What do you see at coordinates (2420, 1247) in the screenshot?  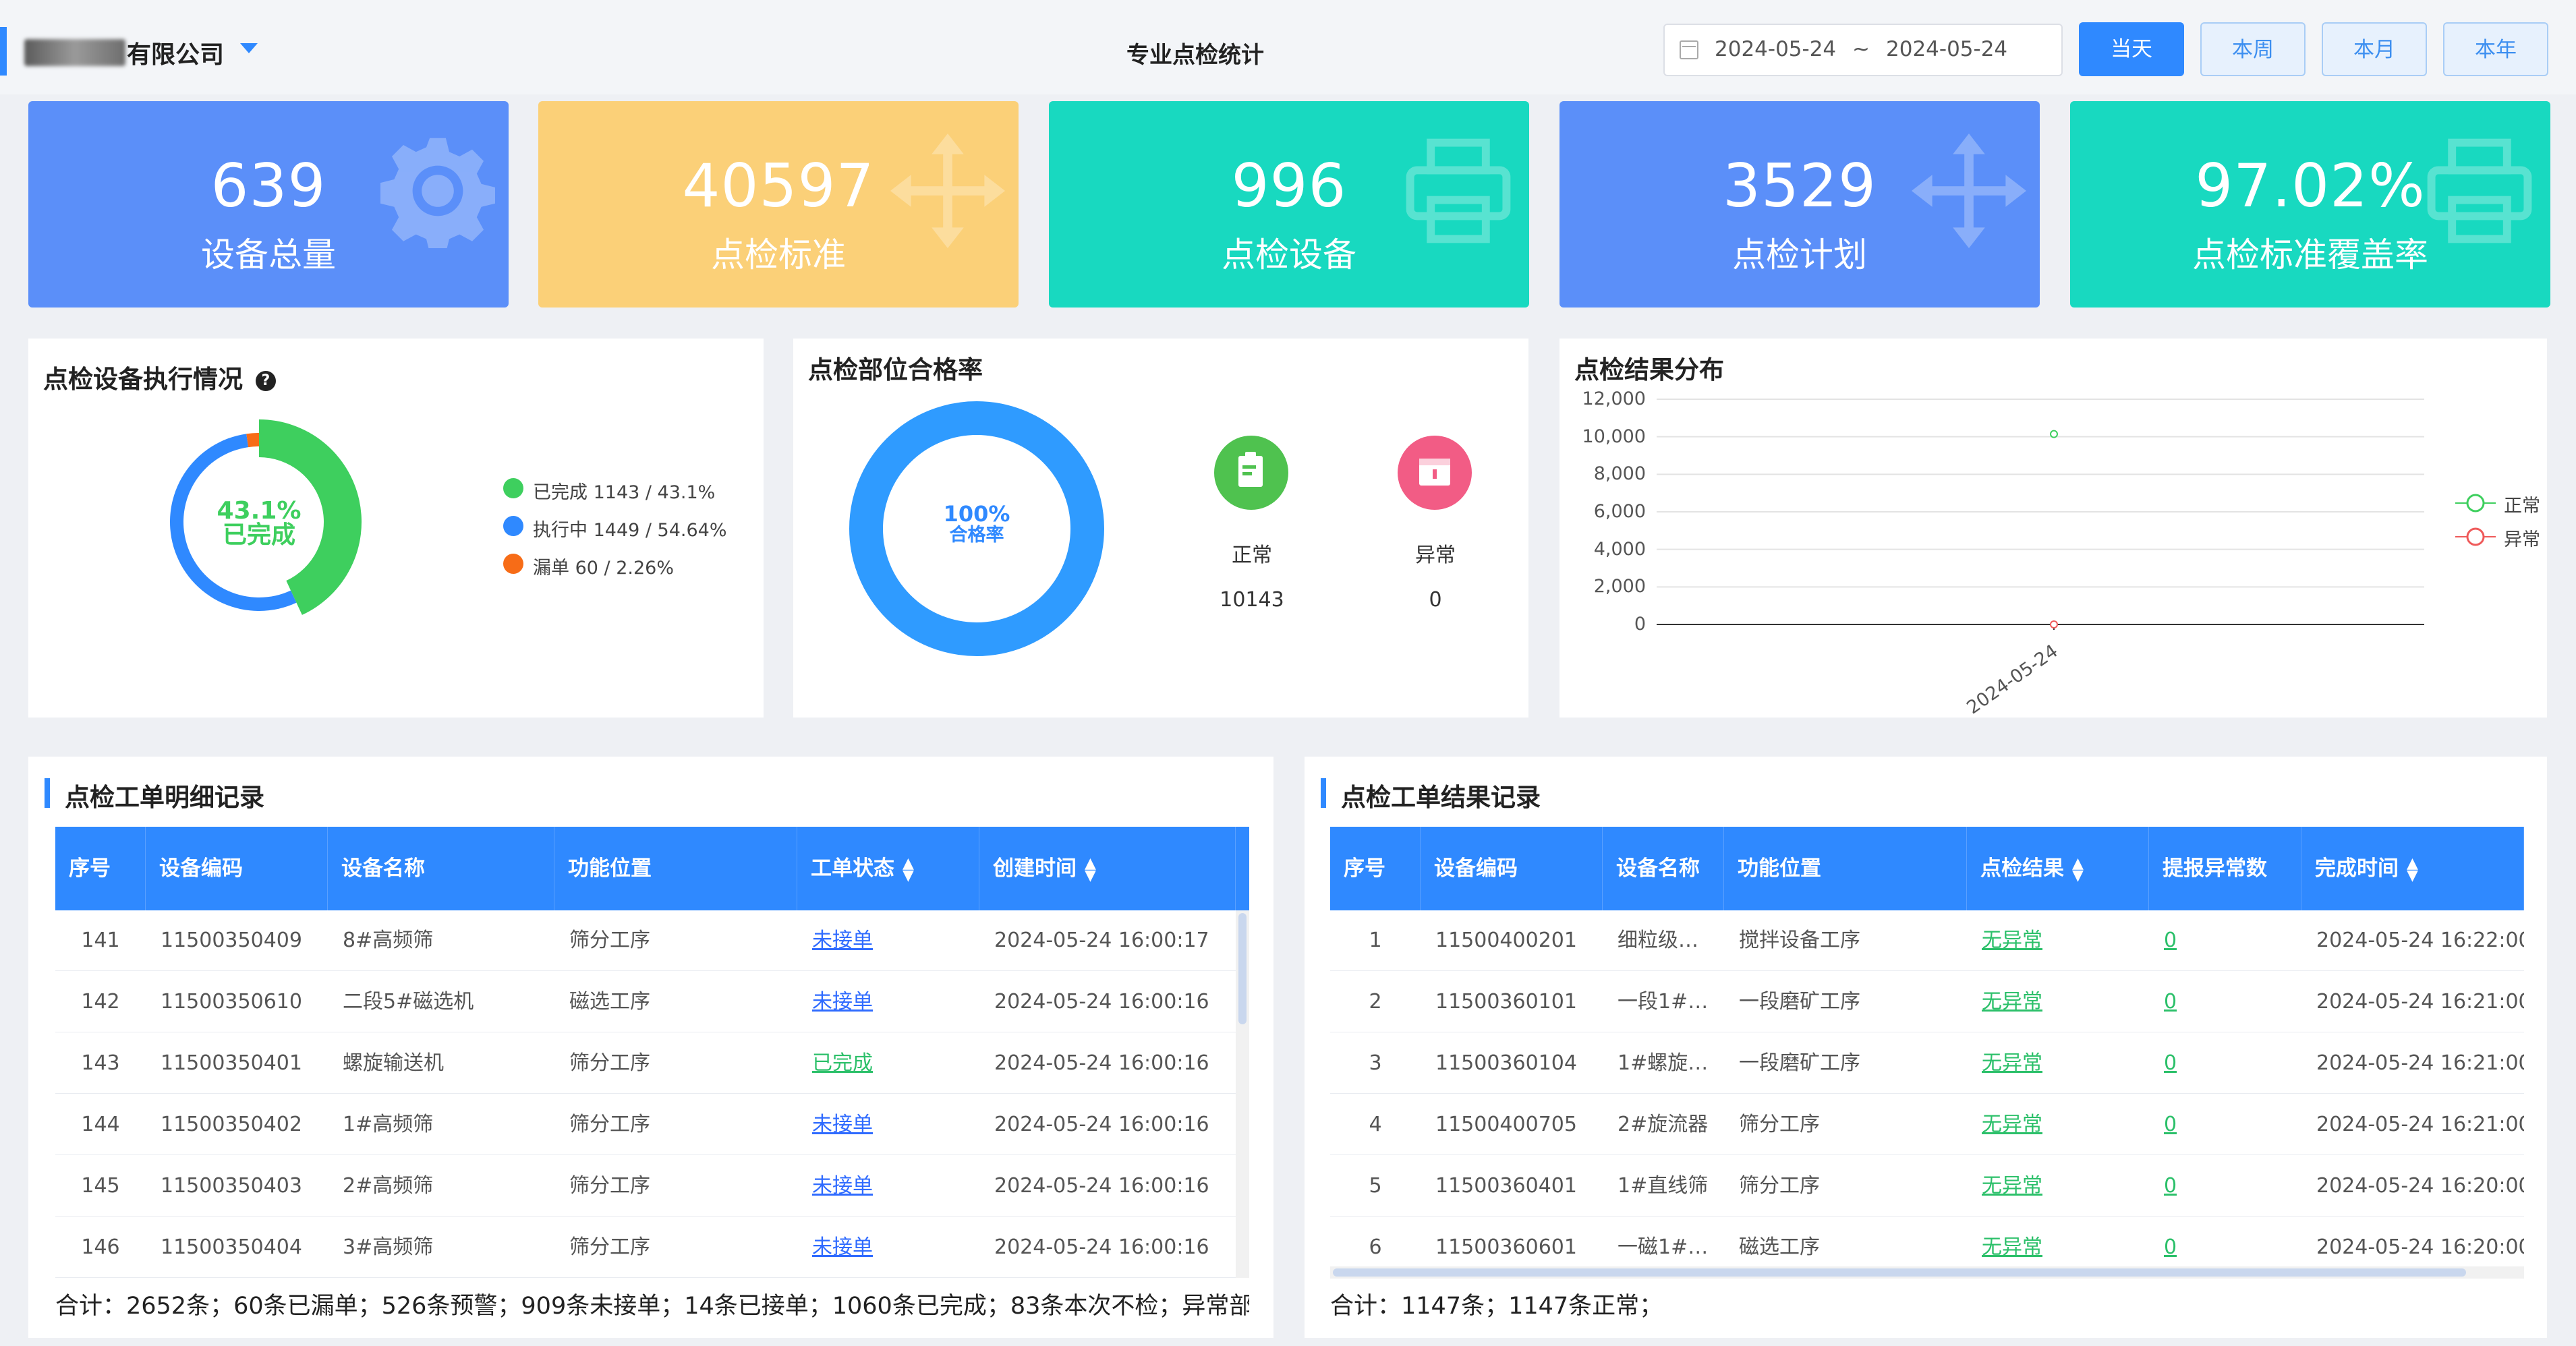 I see `table-cell: 2024-05-24 16:20:00` at bounding box center [2420, 1247].